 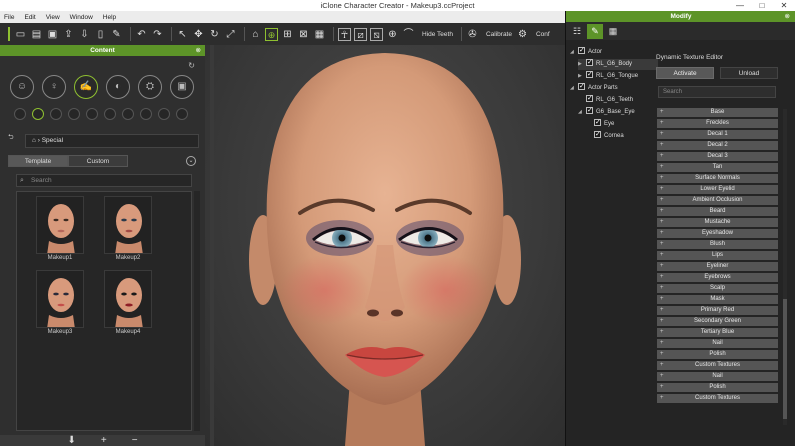 What do you see at coordinates (717, 211) in the screenshot?
I see `layer-row: + Beard` at bounding box center [717, 211].